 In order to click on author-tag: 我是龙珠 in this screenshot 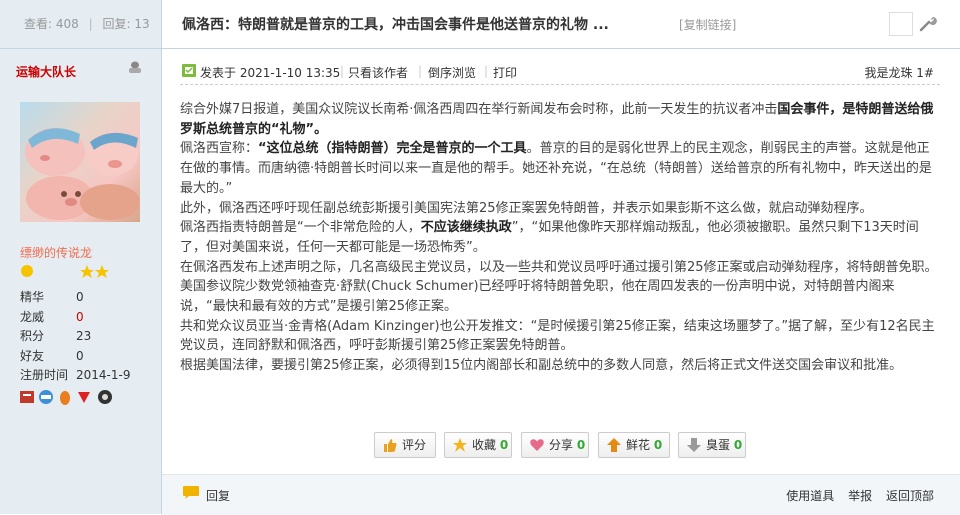, I will do `click(888, 73)`.